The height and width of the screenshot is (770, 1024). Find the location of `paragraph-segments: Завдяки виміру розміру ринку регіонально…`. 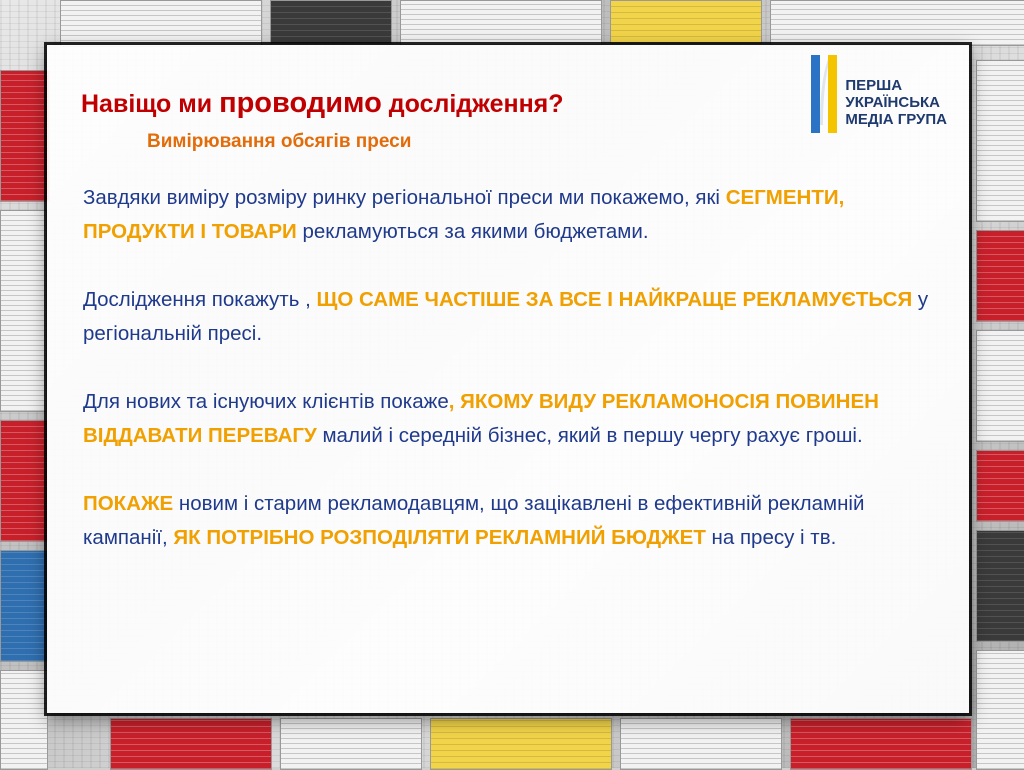

paragraph-segments: Завдяки виміру розміру ринку регіонально… is located at coordinates (508, 215).